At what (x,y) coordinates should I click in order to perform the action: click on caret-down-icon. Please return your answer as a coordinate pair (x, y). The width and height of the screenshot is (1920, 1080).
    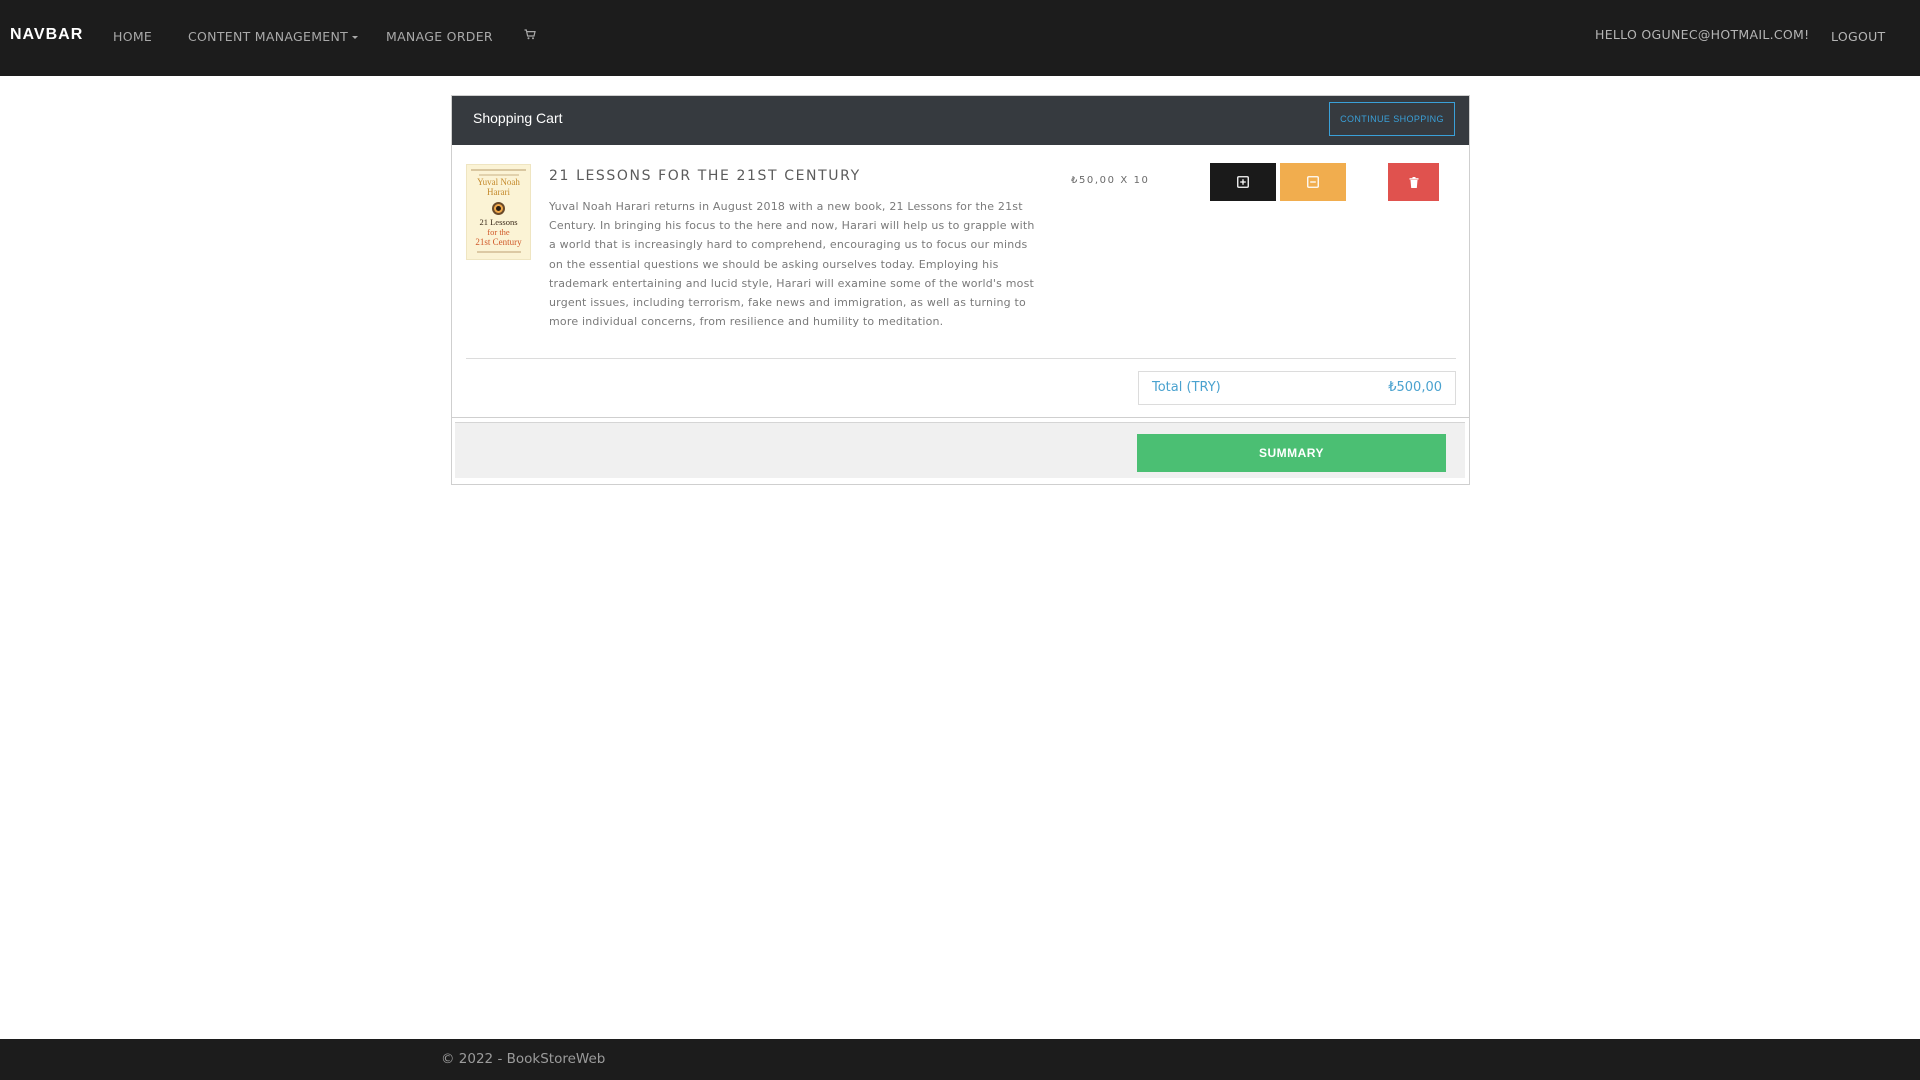
    Looking at the image, I should click on (355, 37).